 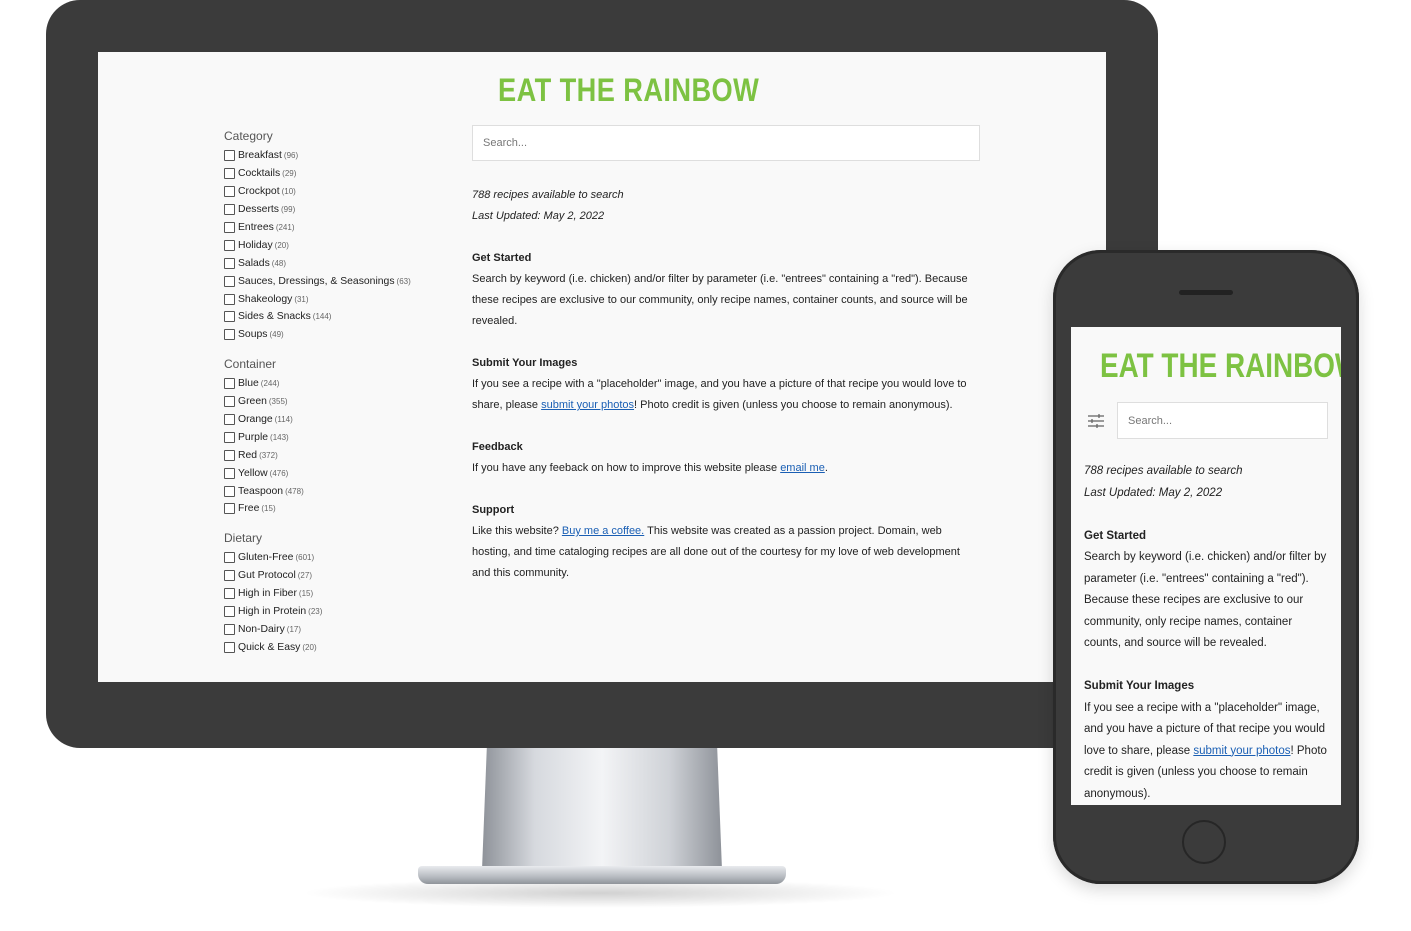 I want to click on search-input, so click(x=726, y=143).